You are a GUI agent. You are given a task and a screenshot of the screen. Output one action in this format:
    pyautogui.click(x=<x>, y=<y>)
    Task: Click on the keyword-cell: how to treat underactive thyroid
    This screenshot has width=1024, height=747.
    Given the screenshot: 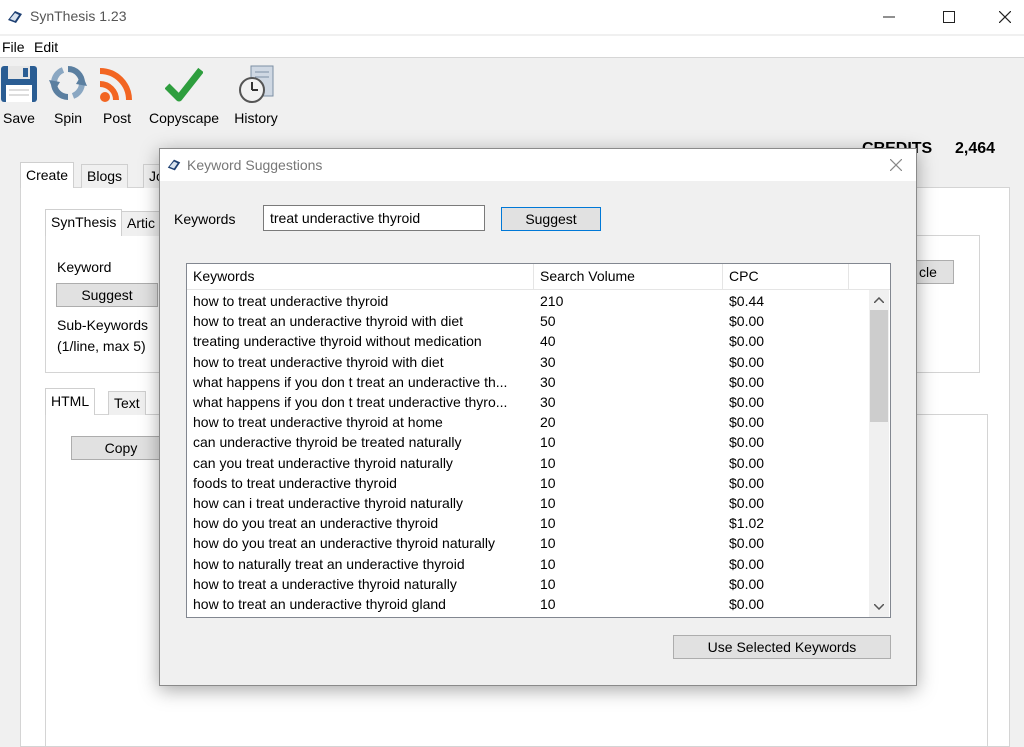 What is the action you would take?
    pyautogui.click(x=291, y=301)
    